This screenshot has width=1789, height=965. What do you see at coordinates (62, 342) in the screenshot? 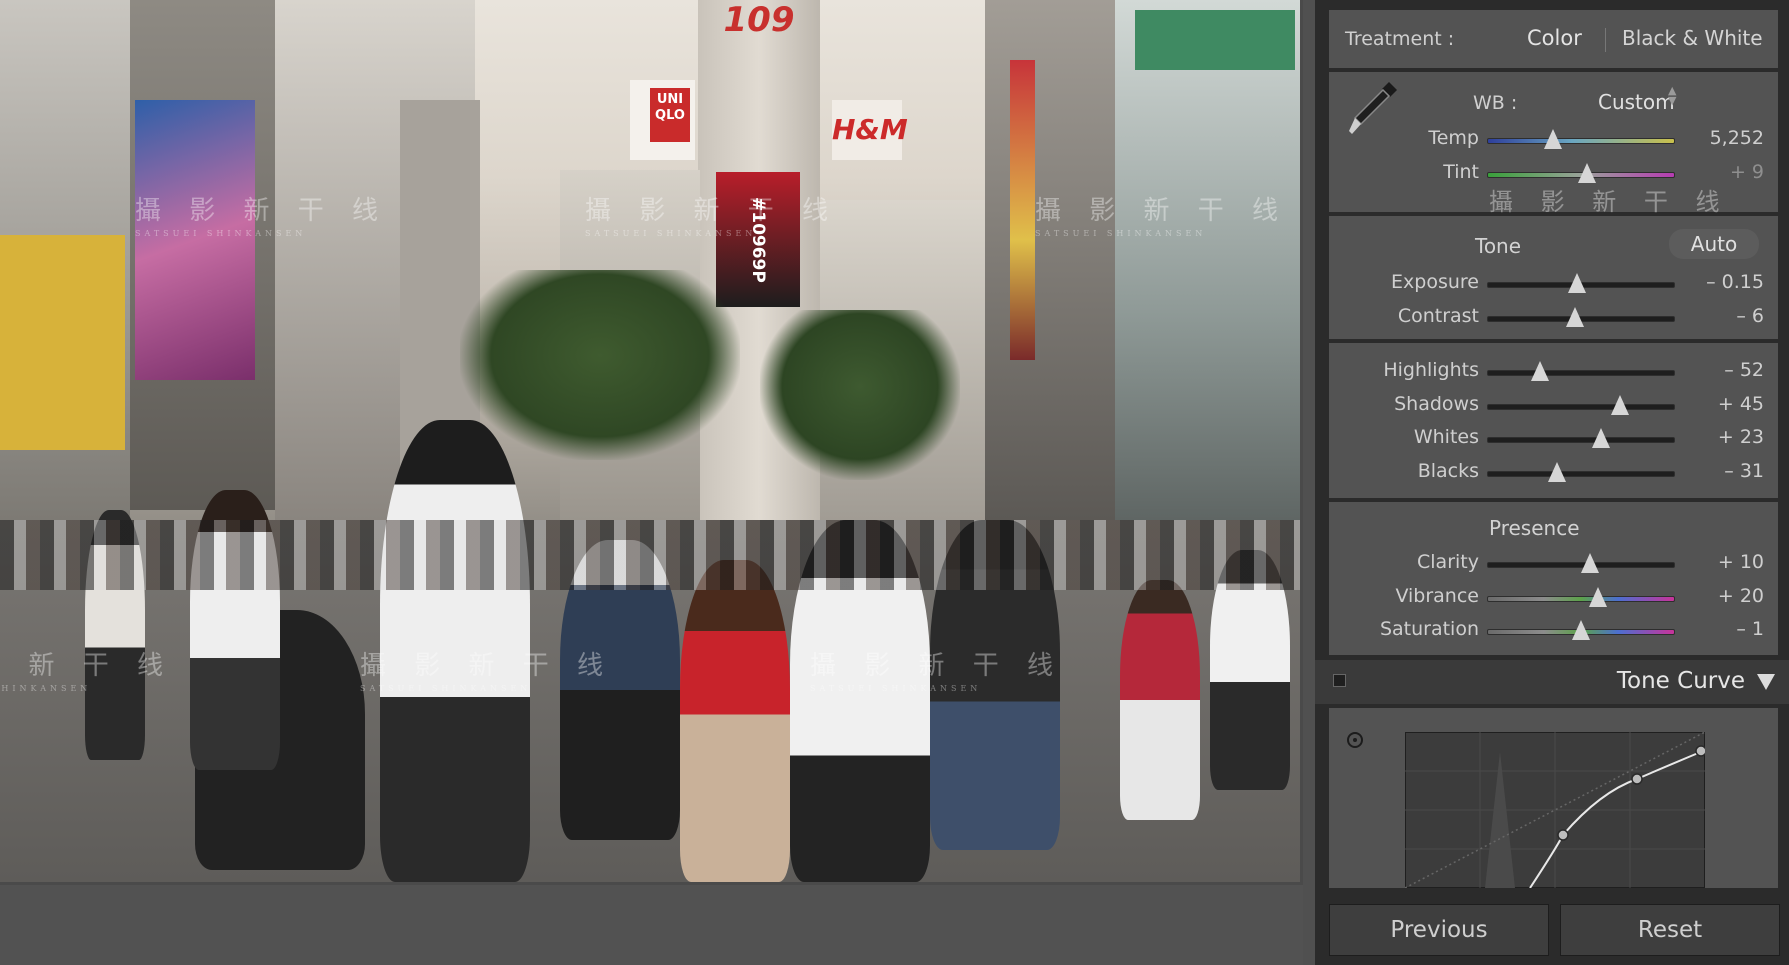
I see `building-left-yellow-sign` at bounding box center [62, 342].